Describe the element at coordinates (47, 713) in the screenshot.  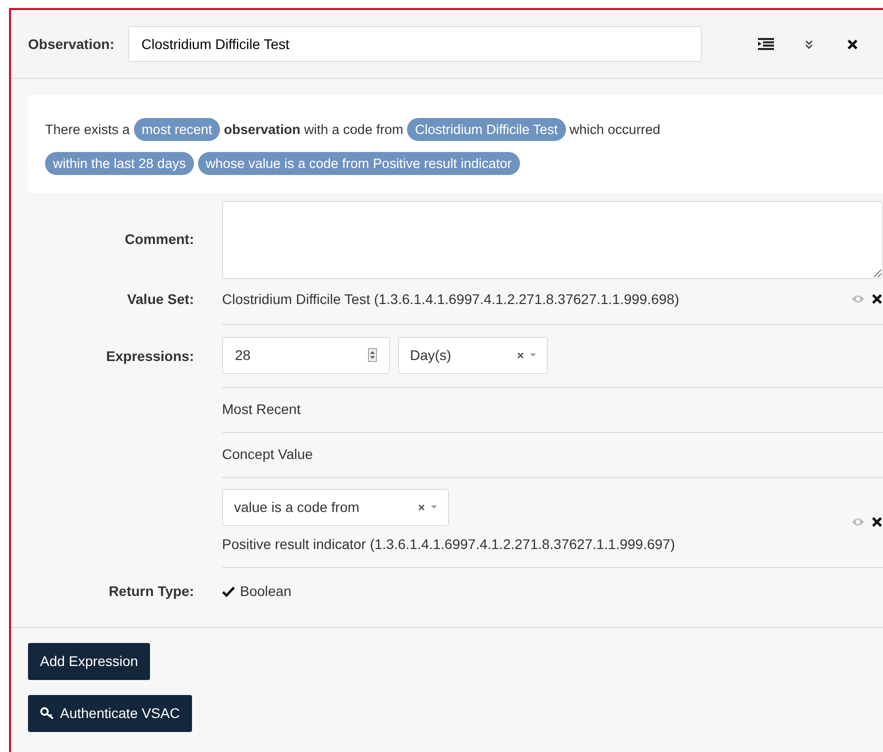
I see `key-icon` at that location.